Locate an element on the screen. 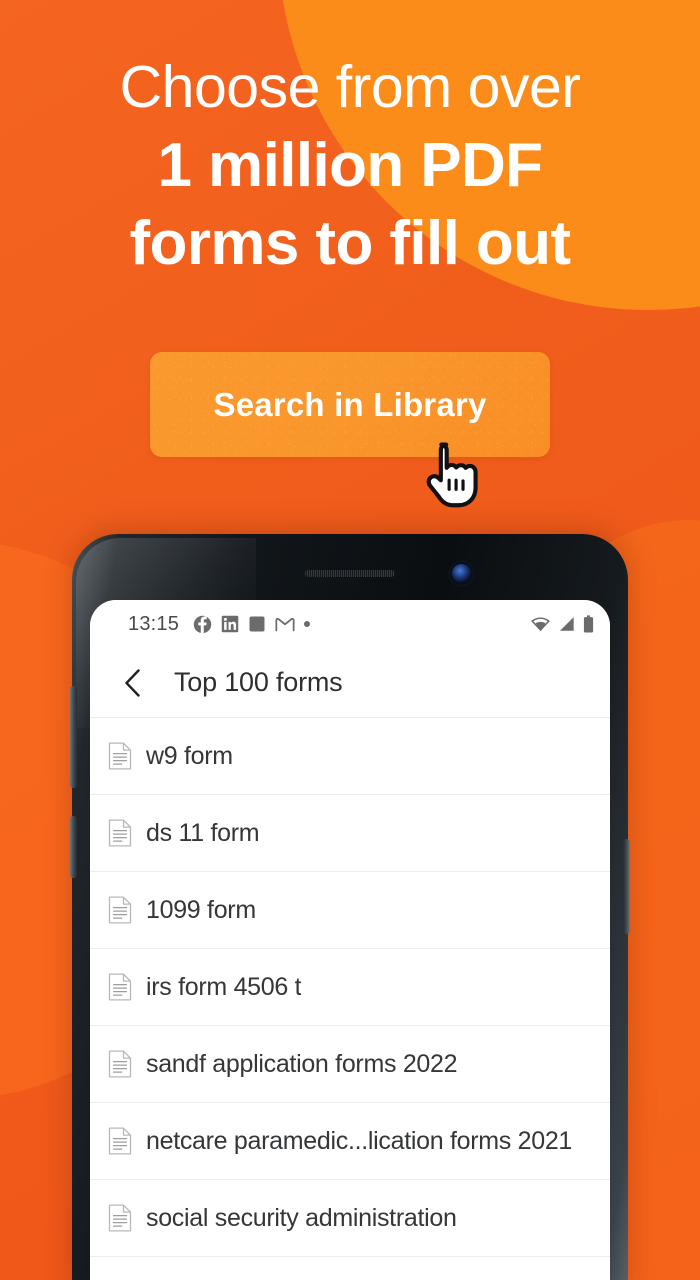 This screenshot has width=700, height=1280. page-title: Top 100 forms is located at coordinates (258, 682).